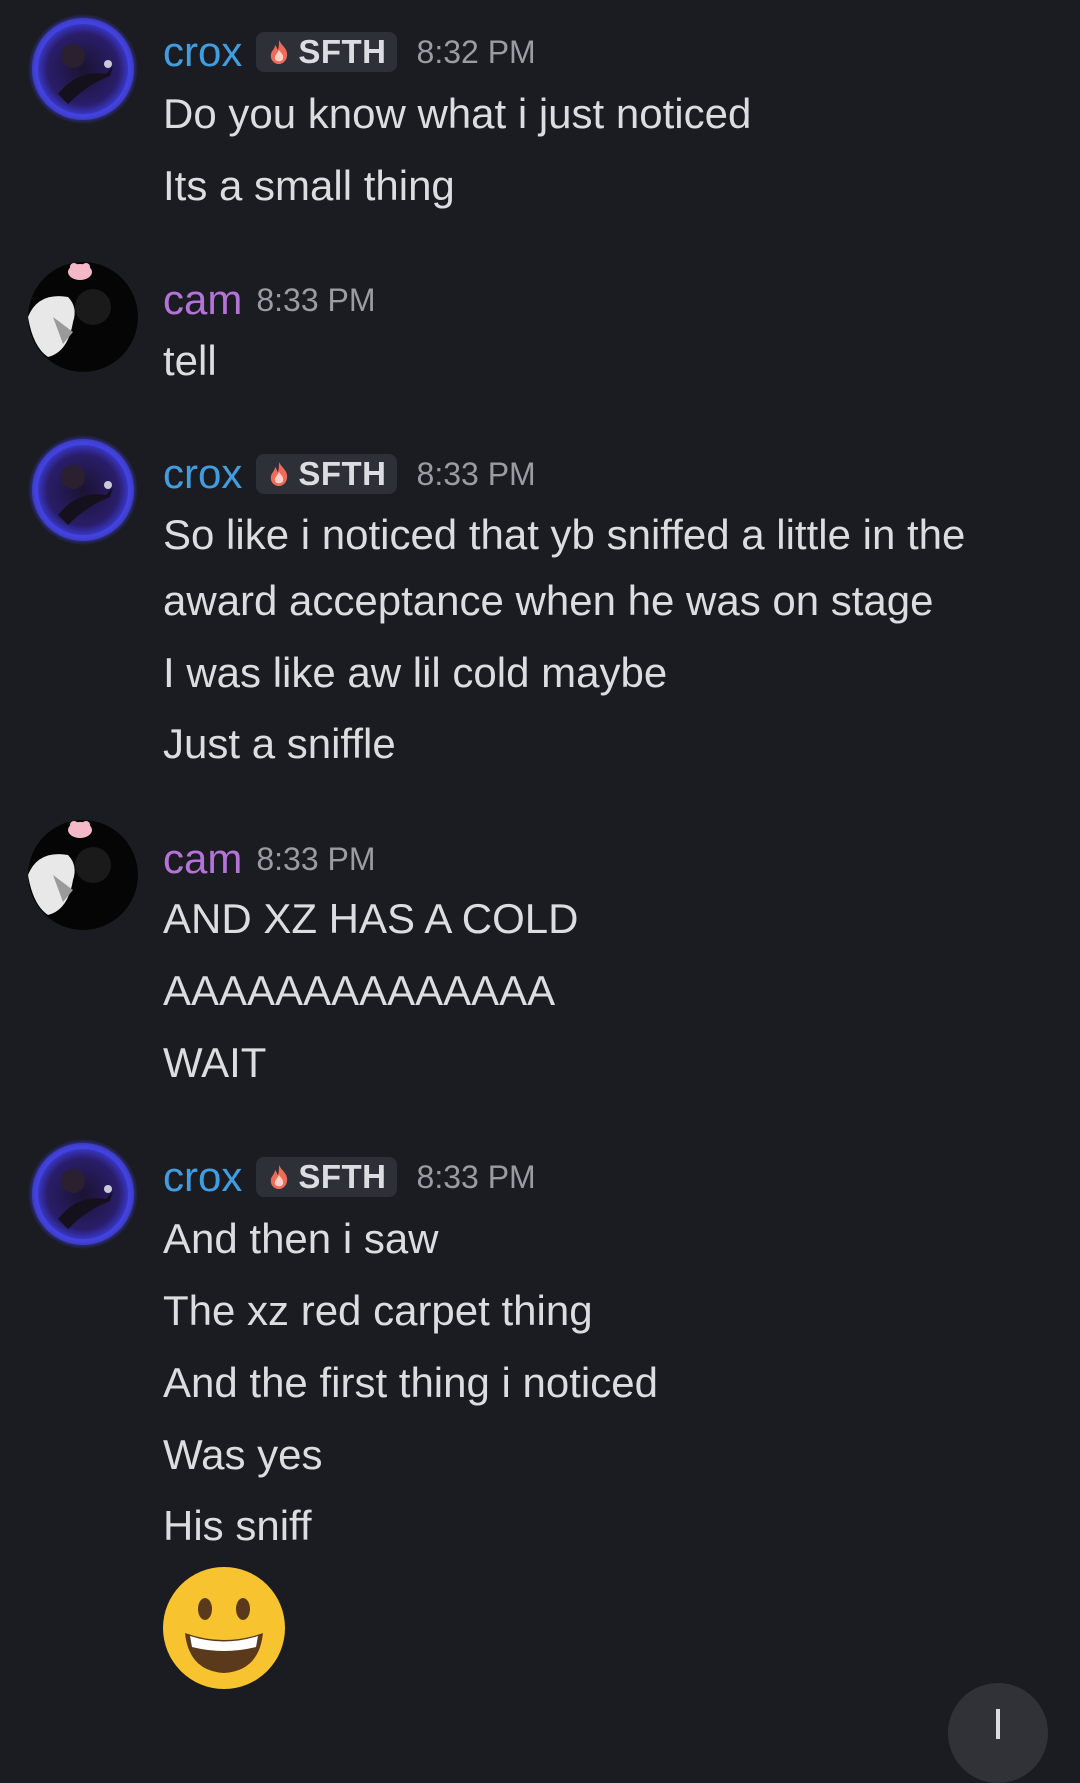  Describe the element at coordinates (476, 51) in the screenshot. I see `timestamp: 8:32 PM` at that location.